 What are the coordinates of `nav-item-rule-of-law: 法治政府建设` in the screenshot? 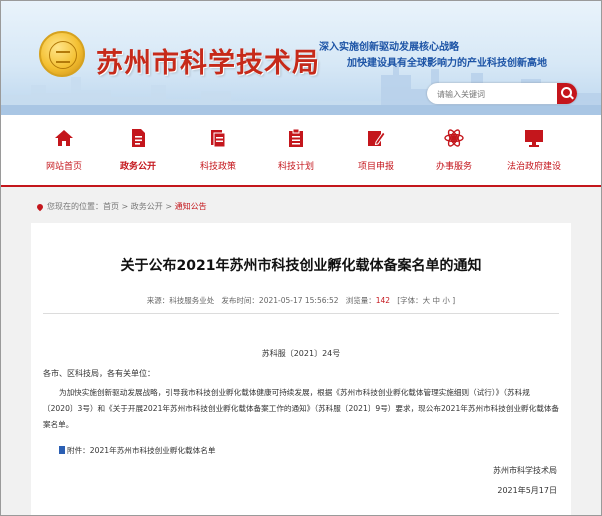 It's located at (534, 151).